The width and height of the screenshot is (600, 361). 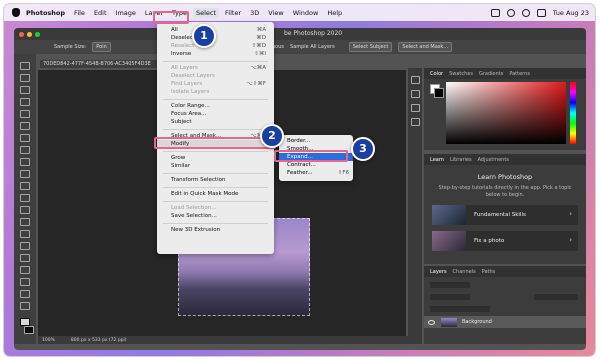 I want to click on path-select-icon, so click(x=25, y=270).